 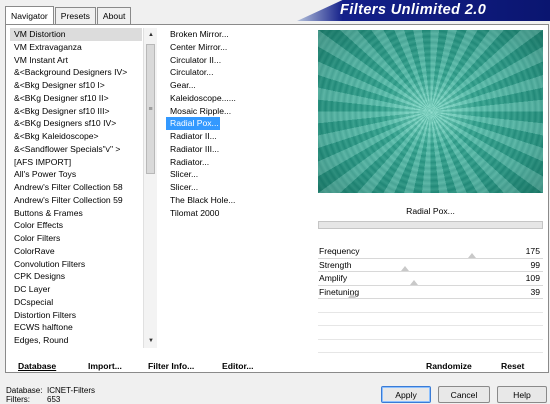 What do you see at coordinates (76, 136) in the screenshot?
I see `category-item: &<Bkg Kaleidoscope>` at bounding box center [76, 136].